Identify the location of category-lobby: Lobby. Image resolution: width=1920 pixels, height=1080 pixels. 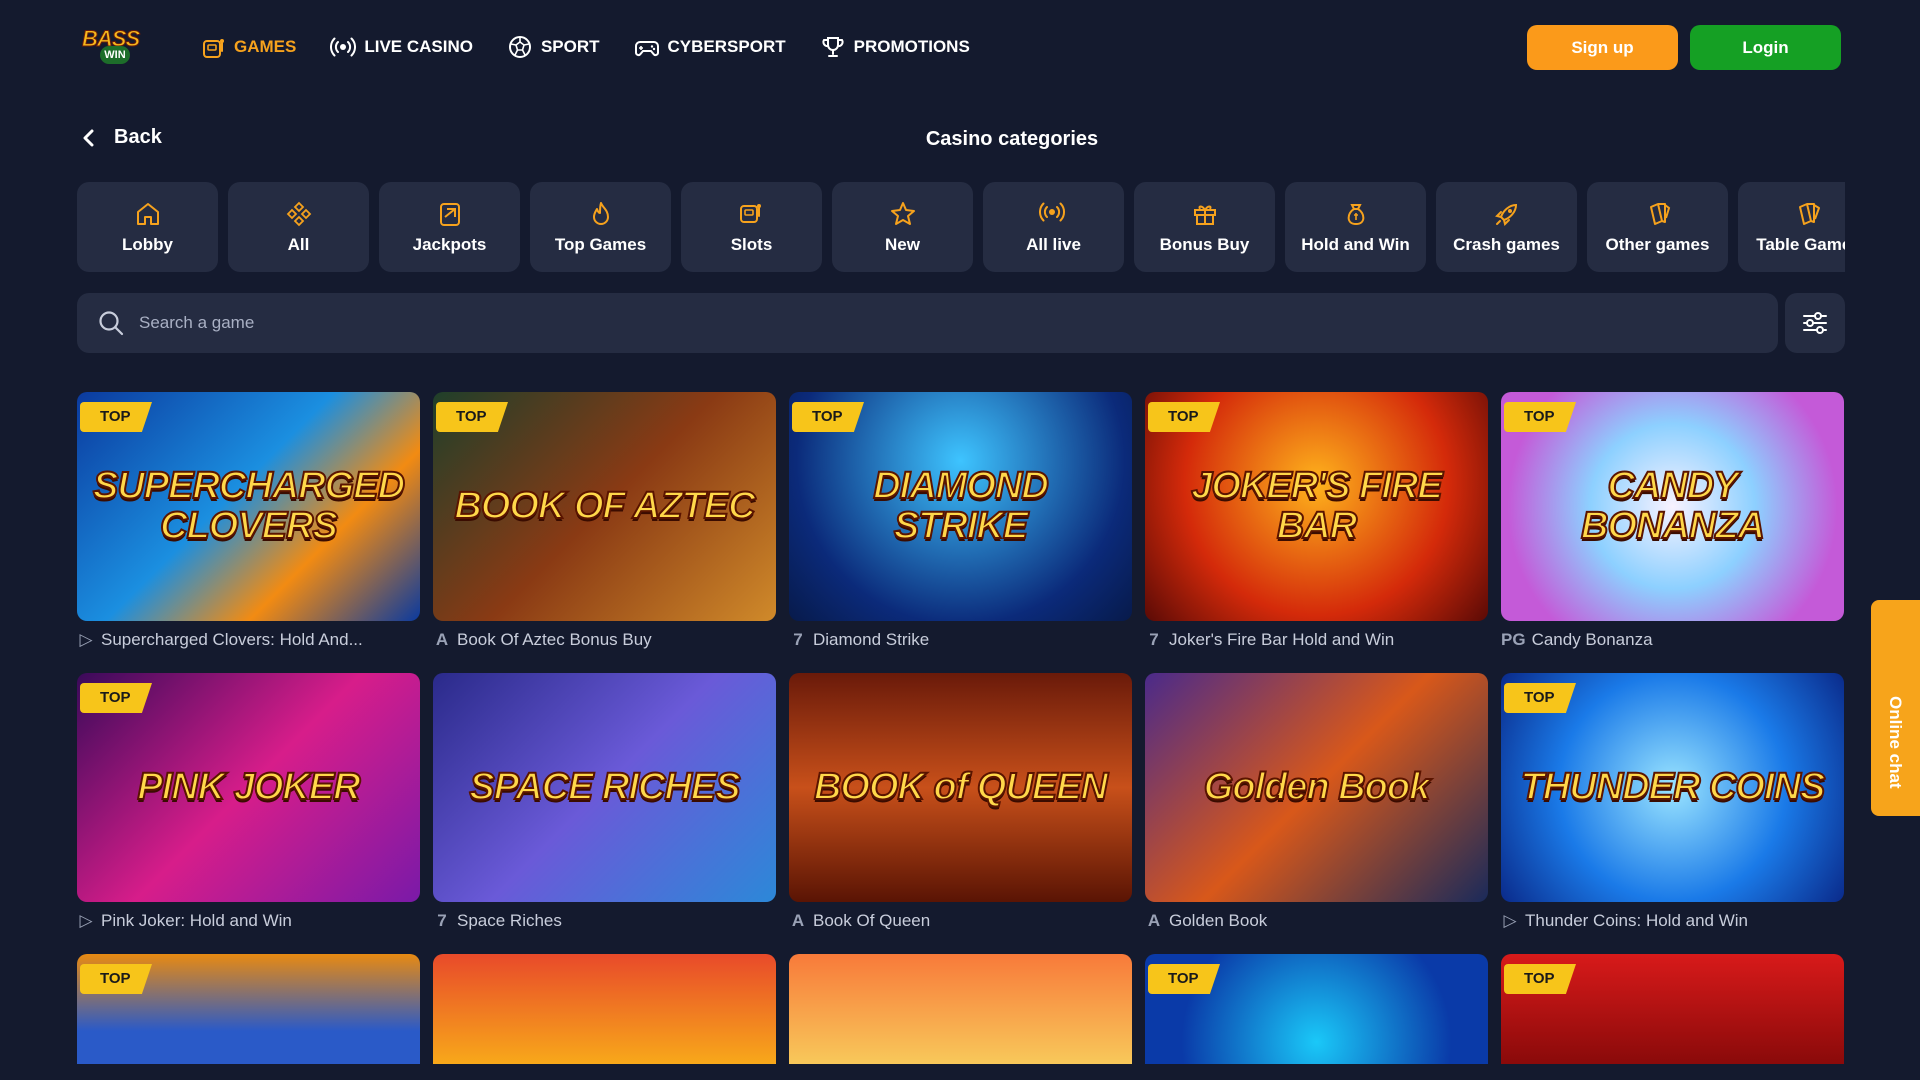
(147, 227).